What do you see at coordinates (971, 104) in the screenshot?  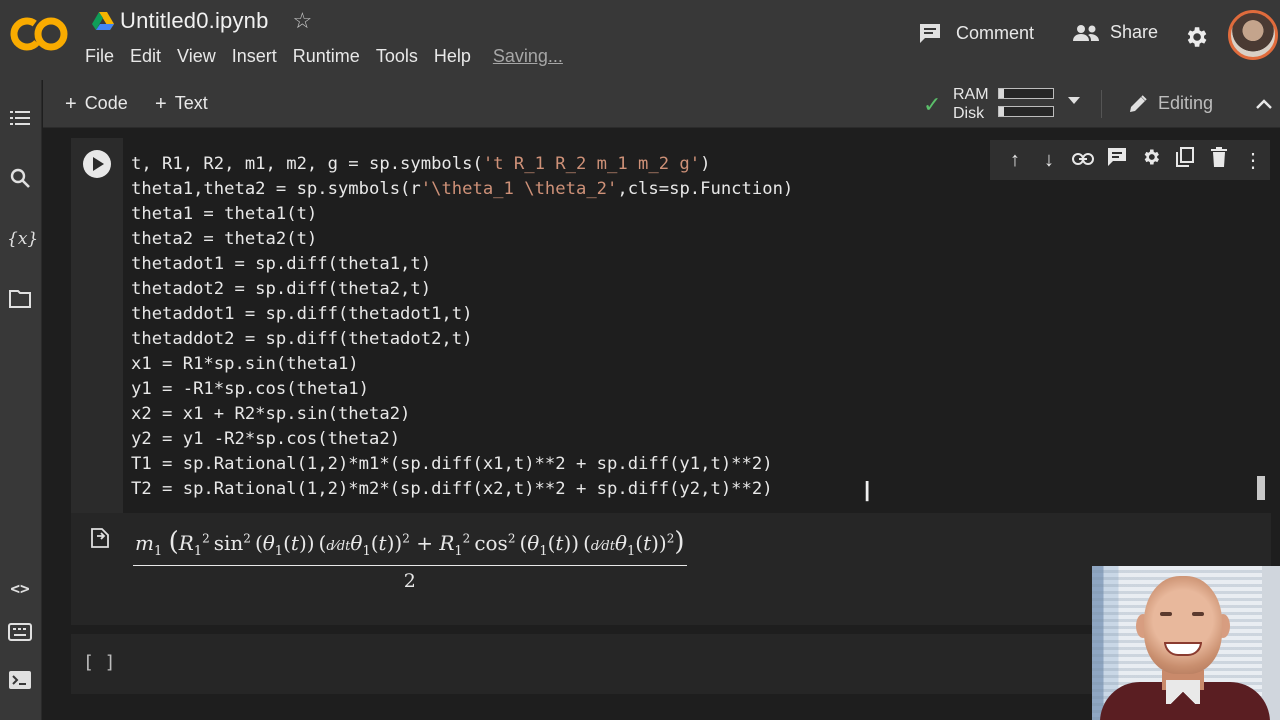 I see `resources-indicator: RAM Disk` at bounding box center [971, 104].